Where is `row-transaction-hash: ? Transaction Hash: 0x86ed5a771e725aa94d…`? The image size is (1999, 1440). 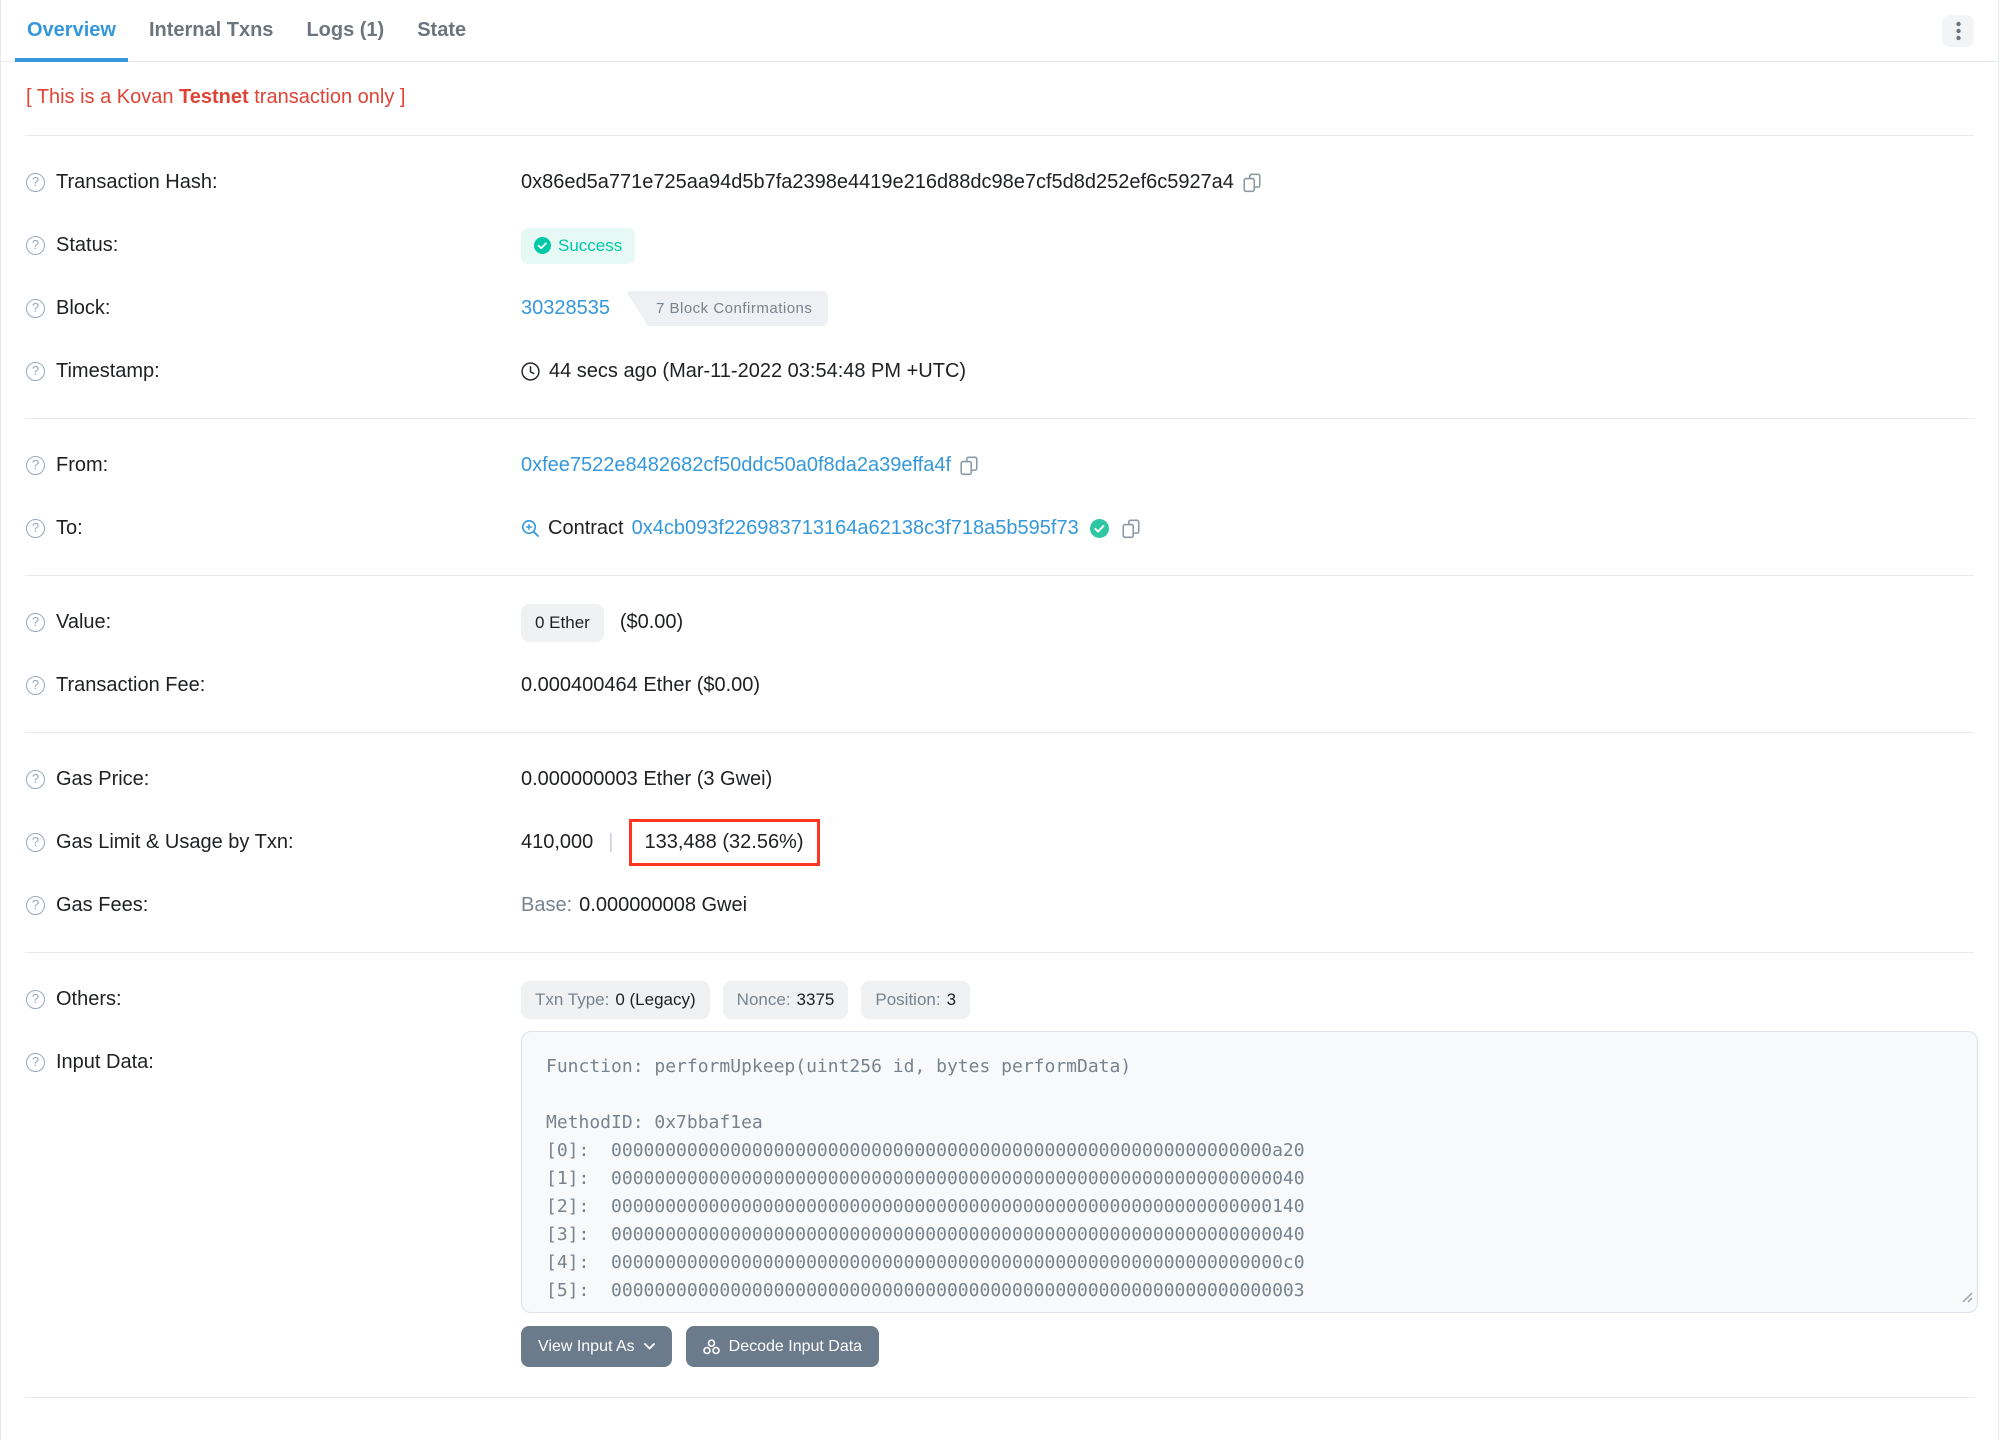 row-transaction-hash: ? Transaction Hash: 0x86ed5a771e725aa94d… is located at coordinates (999, 182).